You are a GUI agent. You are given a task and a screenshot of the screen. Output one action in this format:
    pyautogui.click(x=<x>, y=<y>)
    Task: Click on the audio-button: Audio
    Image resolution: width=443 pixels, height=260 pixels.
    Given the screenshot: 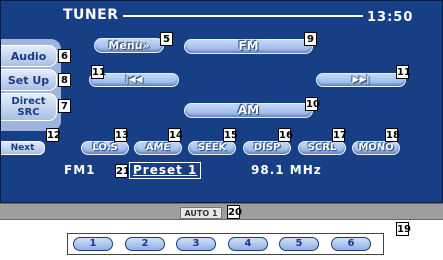 What is the action you would take?
    pyautogui.click(x=29, y=56)
    